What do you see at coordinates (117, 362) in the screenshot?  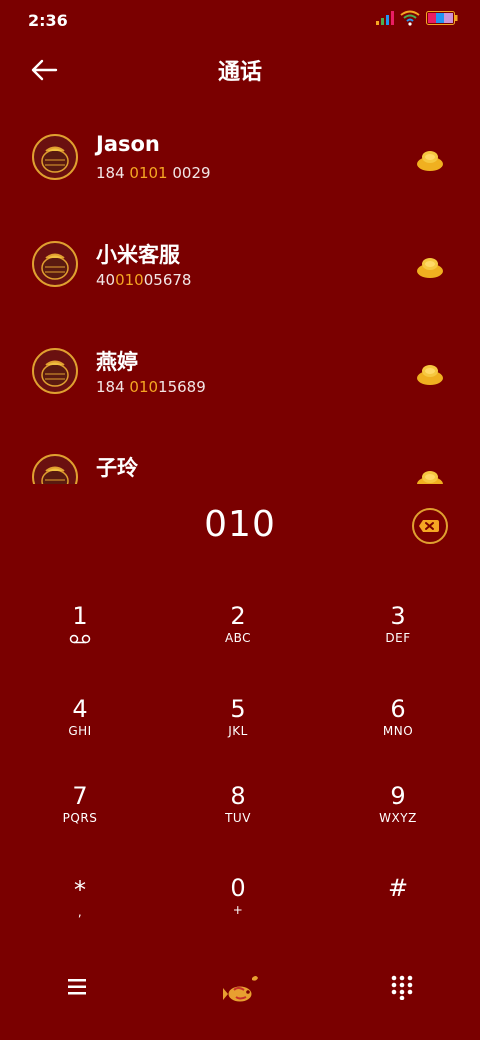 I see `contact-name: 燕婷` at bounding box center [117, 362].